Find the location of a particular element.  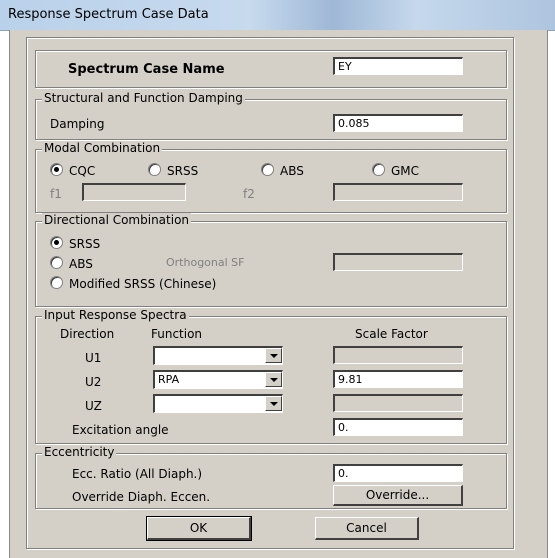

modal-combination-group: Modal Combination CQC SRSS ABS GMC f1 f2 is located at coordinates (271, 177).